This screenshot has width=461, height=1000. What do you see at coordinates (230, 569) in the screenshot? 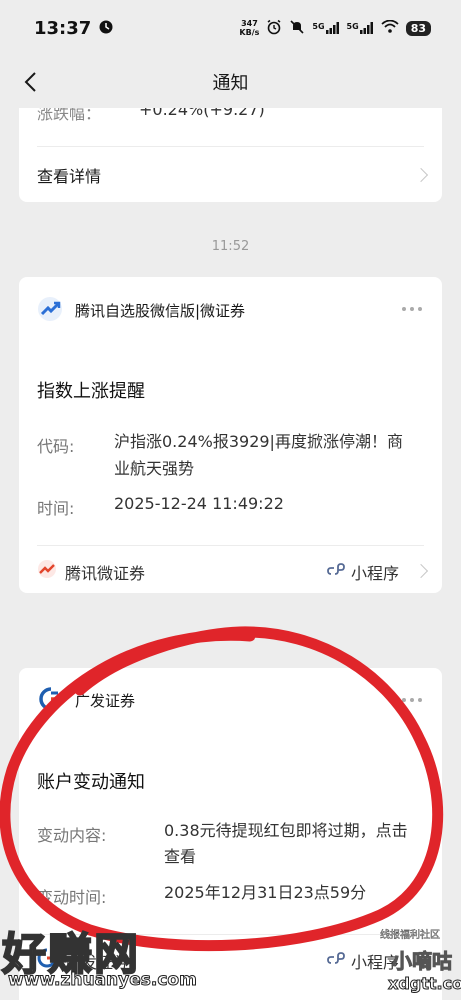
I see `mini-program-link: 腾讯微证券 小程序` at bounding box center [230, 569].